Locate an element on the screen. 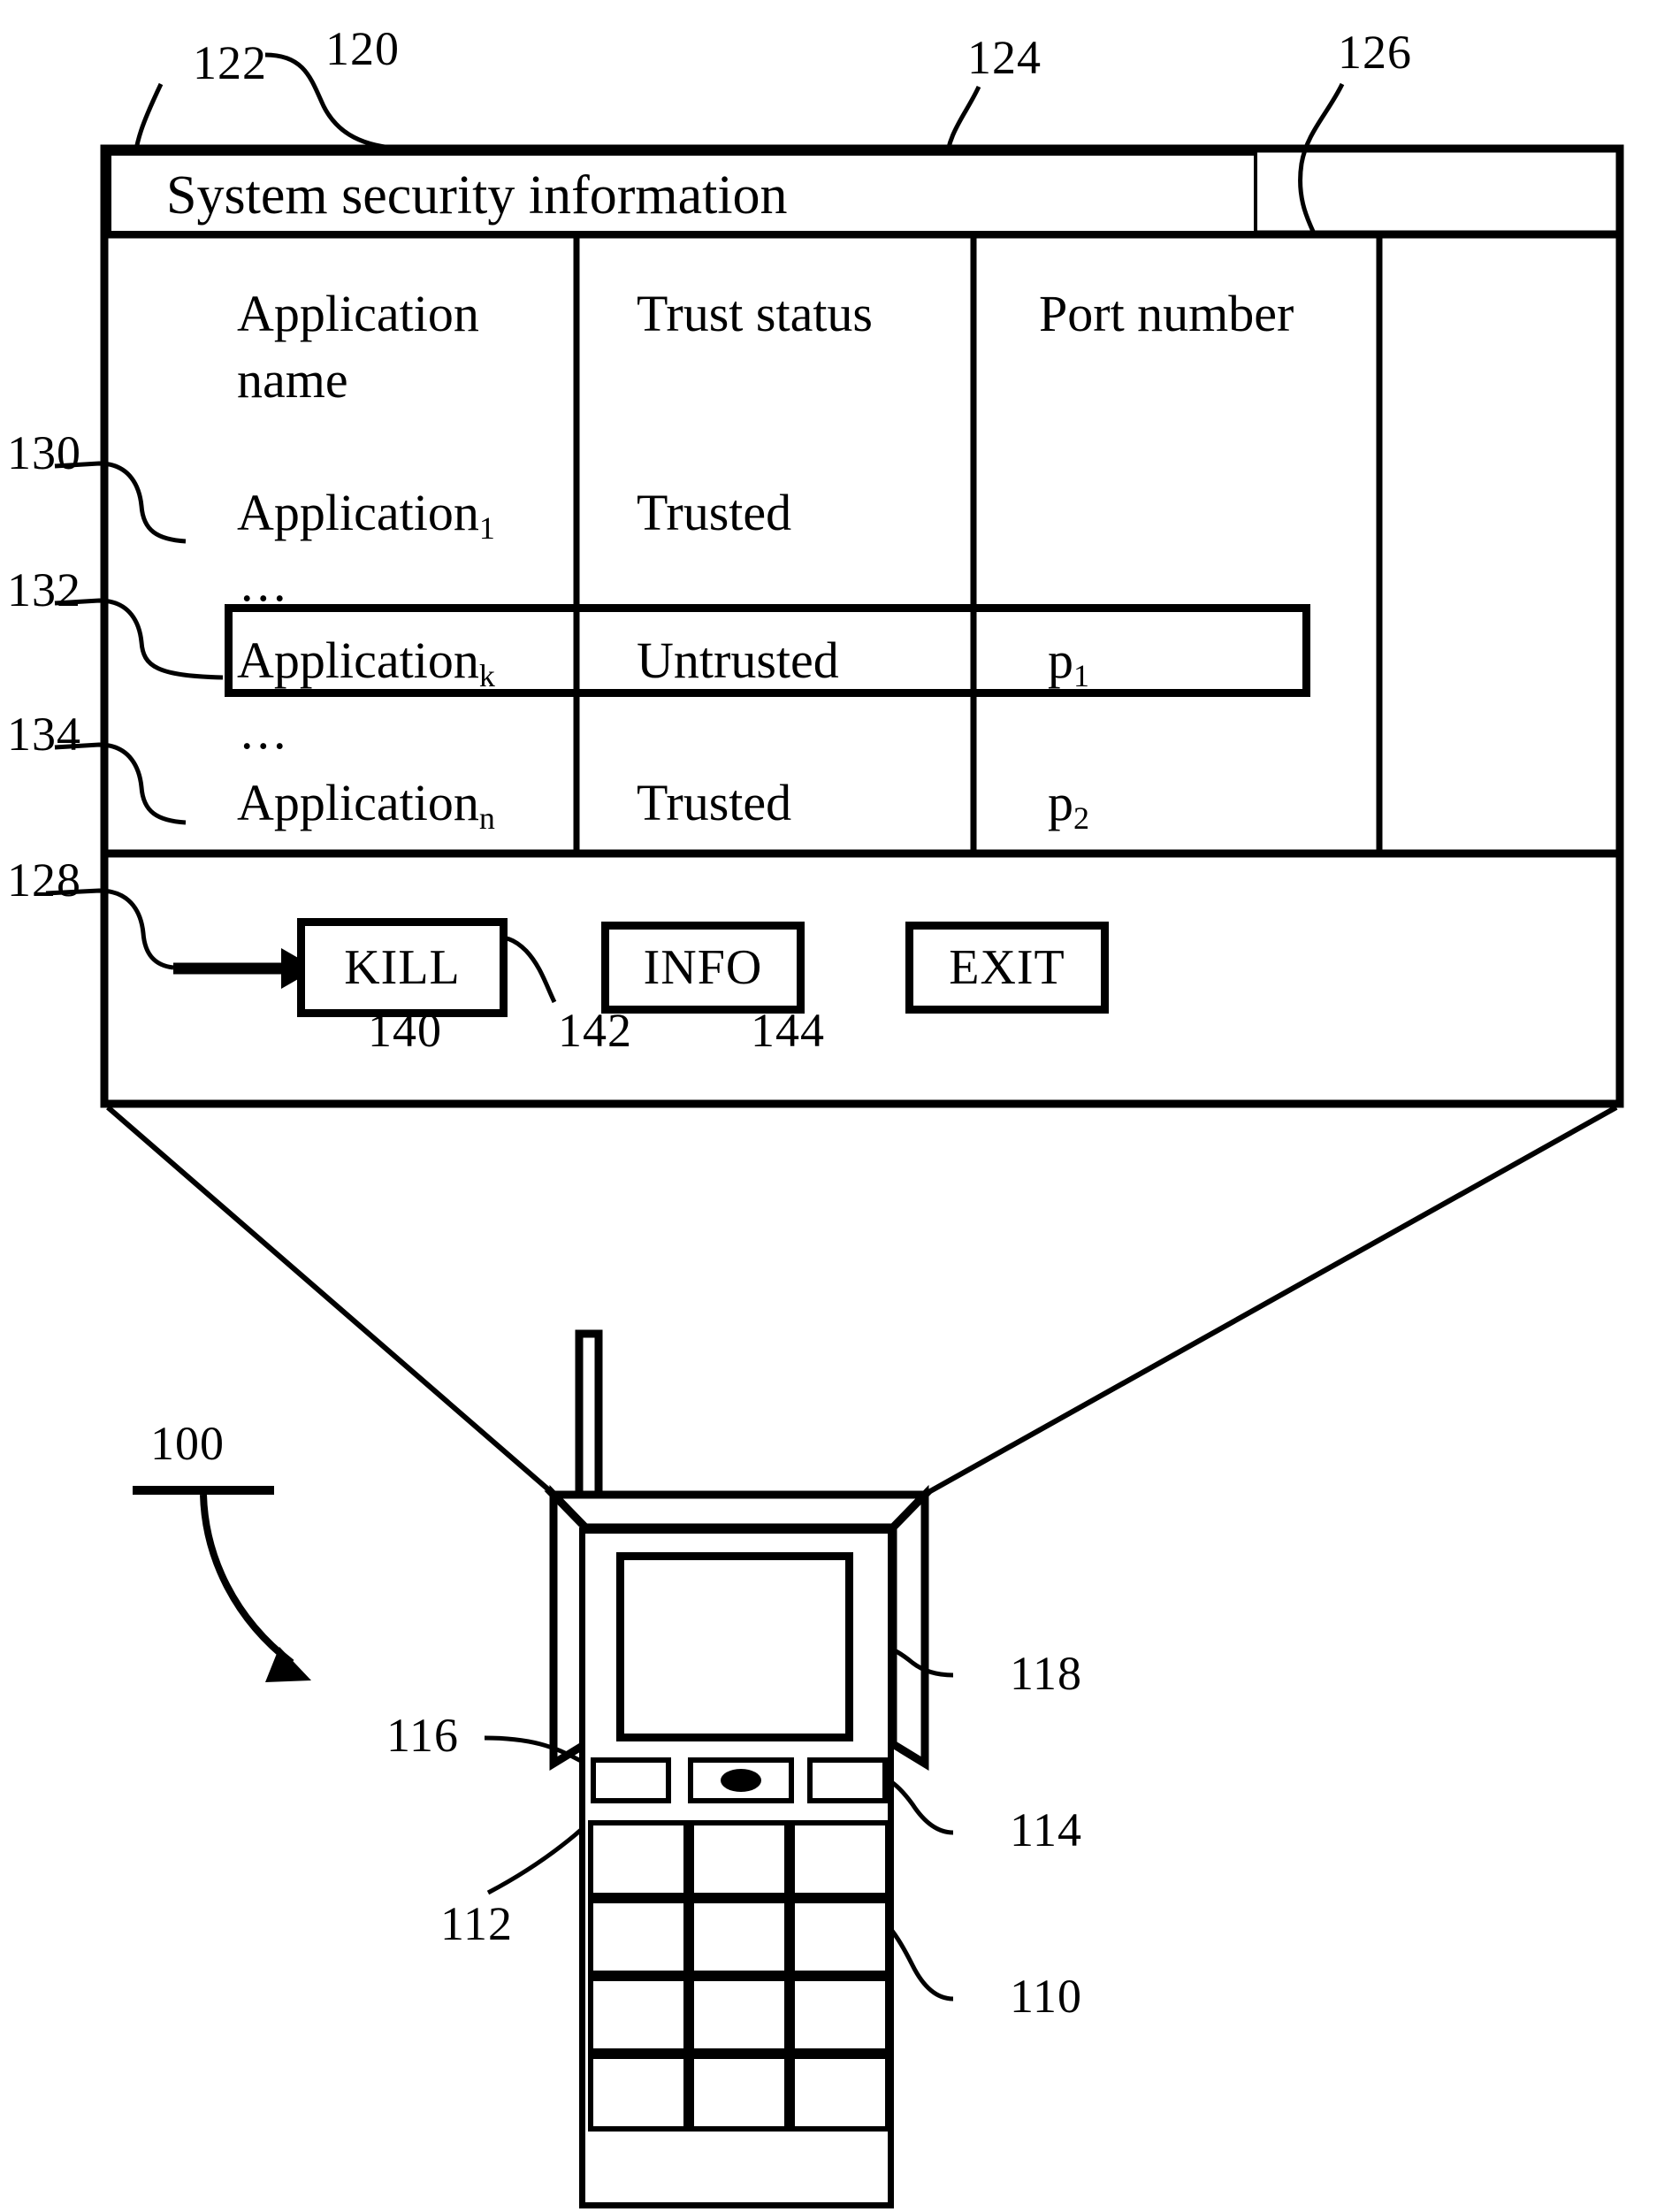  reference-numeral-130: 130 is located at coordinates (44, 452).